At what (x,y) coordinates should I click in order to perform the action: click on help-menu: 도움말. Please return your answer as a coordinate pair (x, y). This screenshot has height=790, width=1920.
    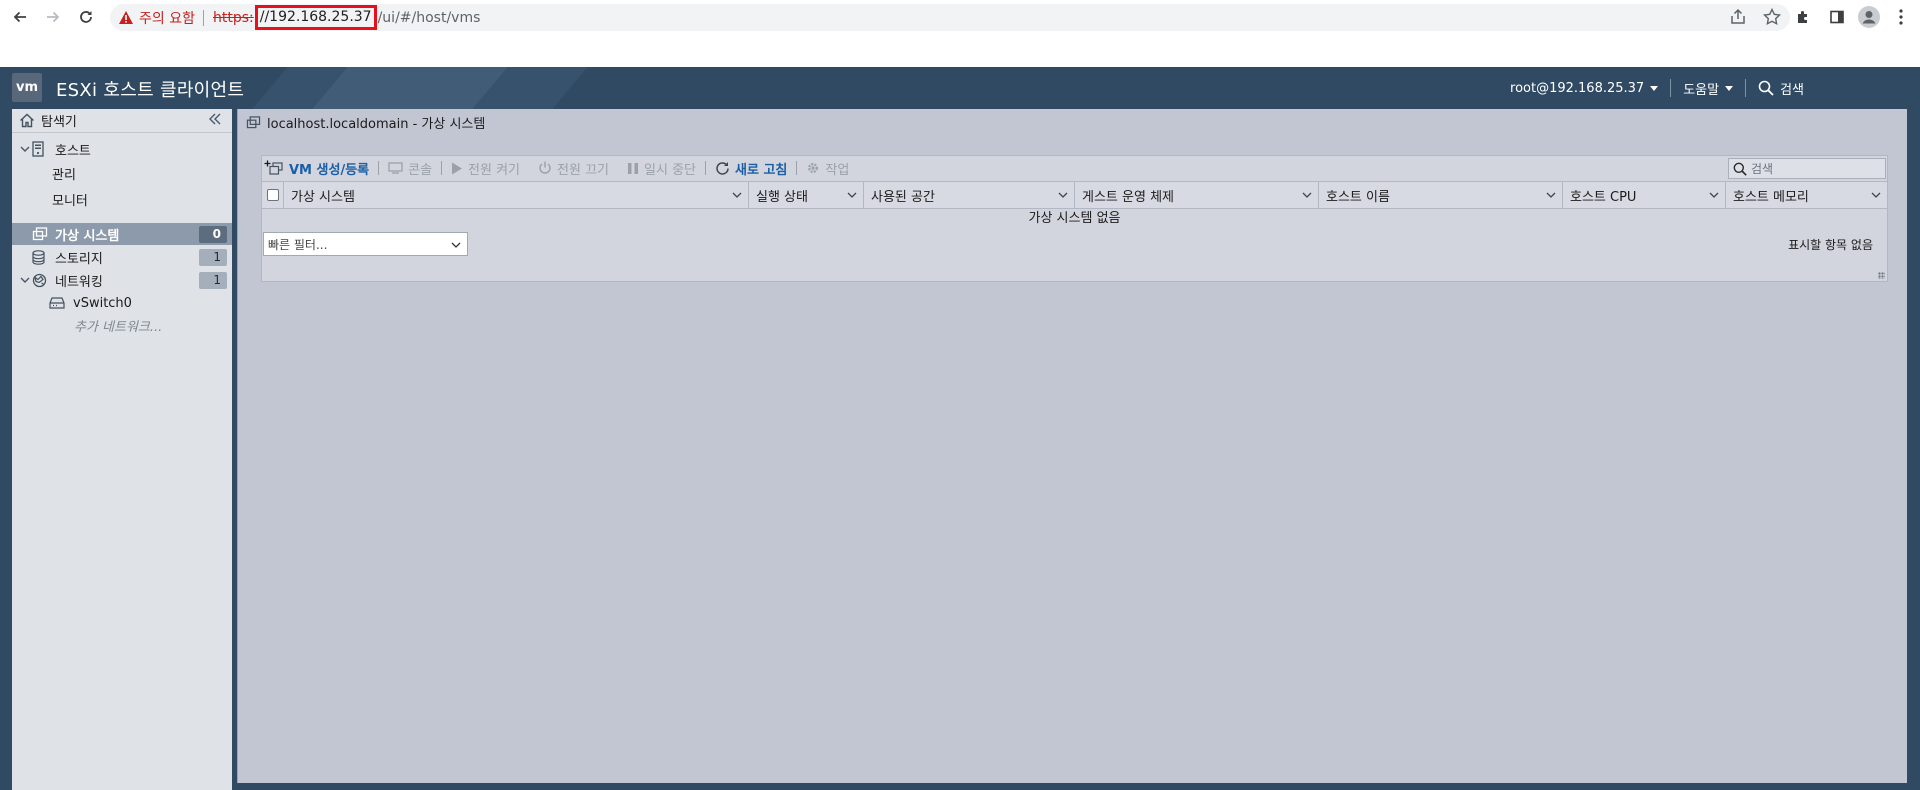
    Looking at the image, I should click on (1708, 88).